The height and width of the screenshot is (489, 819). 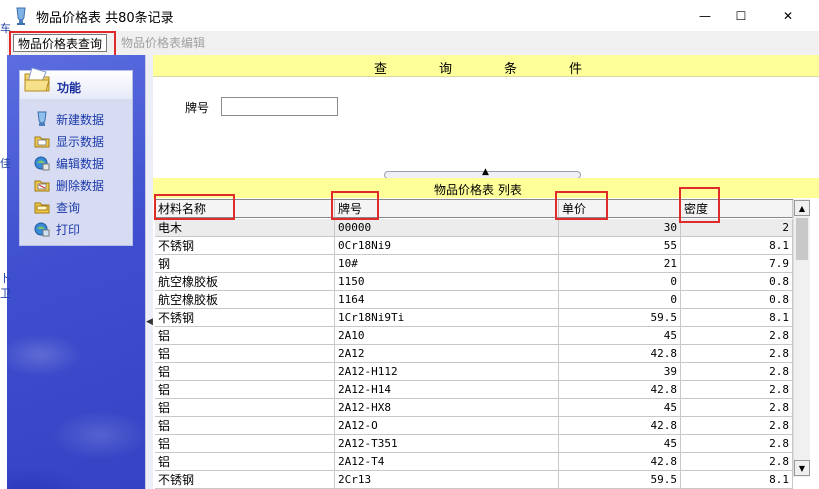 I want to click on cell-grade: 2A12-T4, so click(x=447, y=462).